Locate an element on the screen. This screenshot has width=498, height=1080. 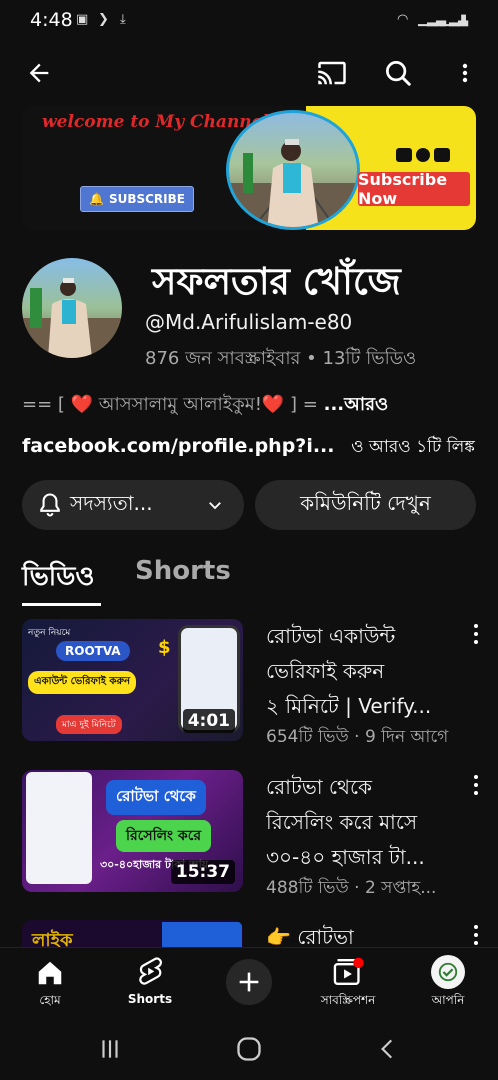
subscriptions-icon is located at coordinates (348, 971).